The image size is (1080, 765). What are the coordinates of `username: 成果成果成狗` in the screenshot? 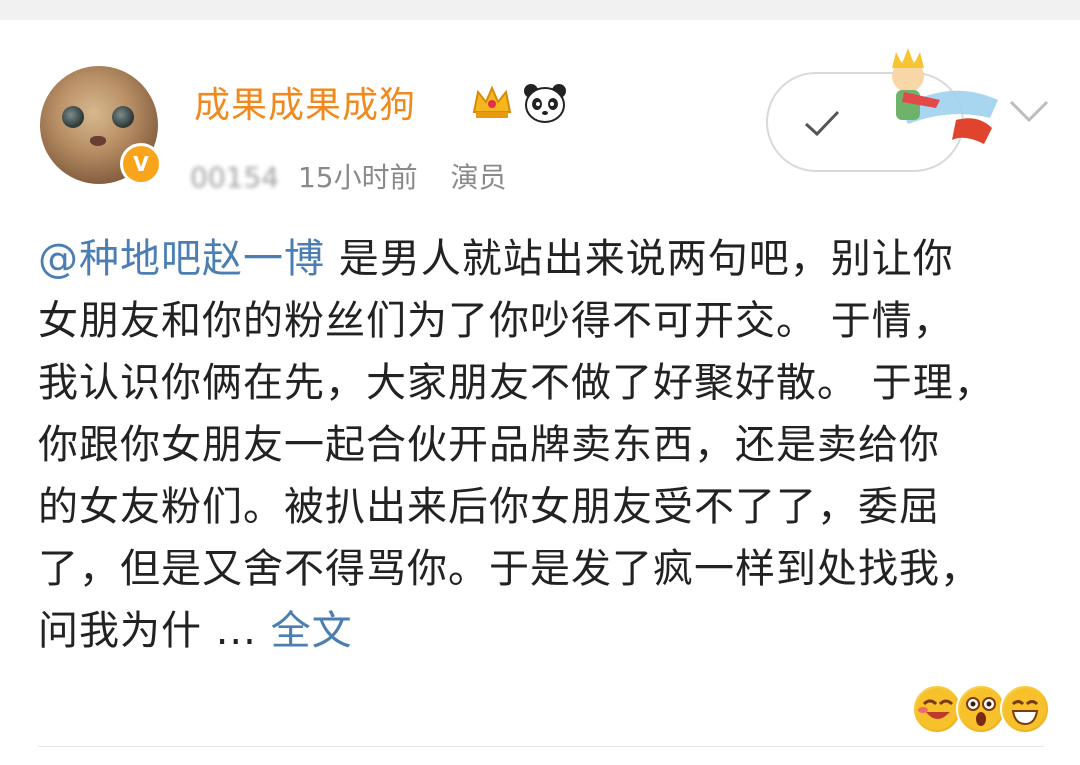 It's located at (305, 102).